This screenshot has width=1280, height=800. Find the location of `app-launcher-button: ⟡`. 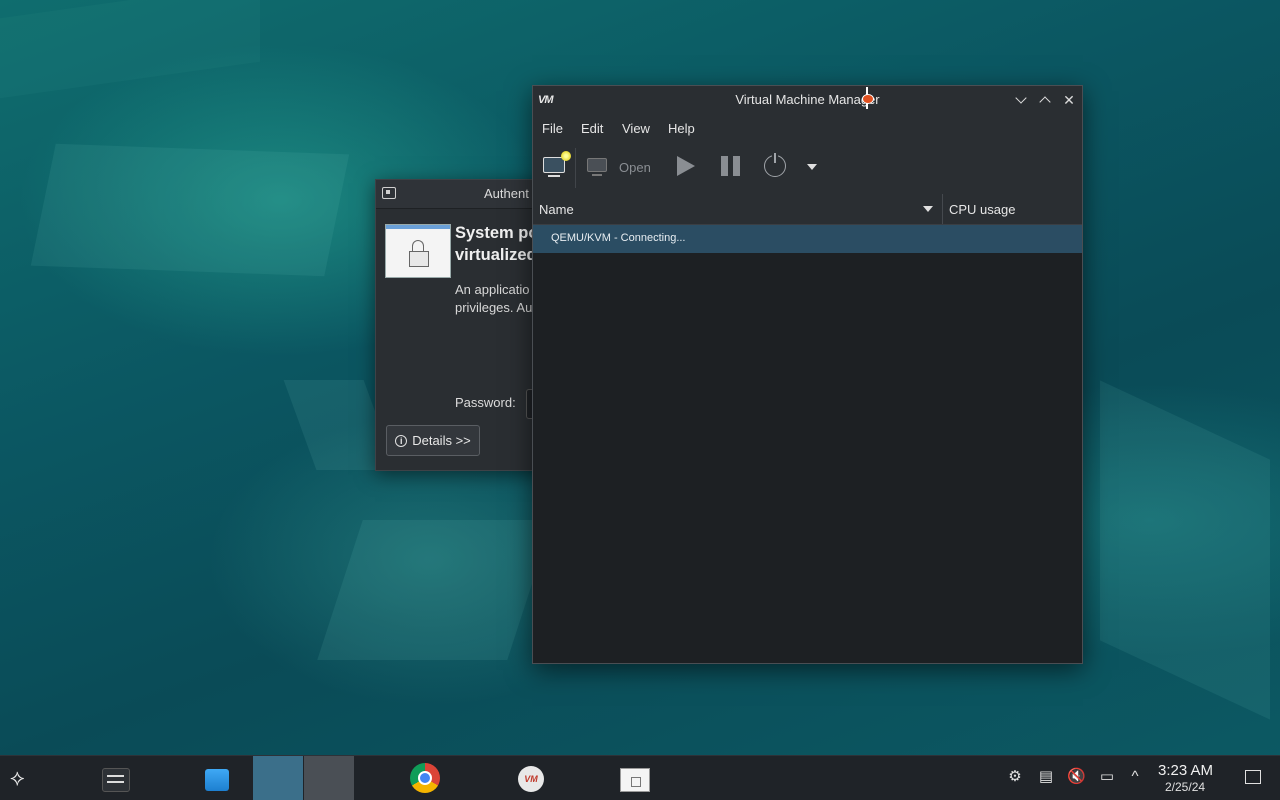

app-launcher-button: ⟡ is located at coordinates (25, 778).